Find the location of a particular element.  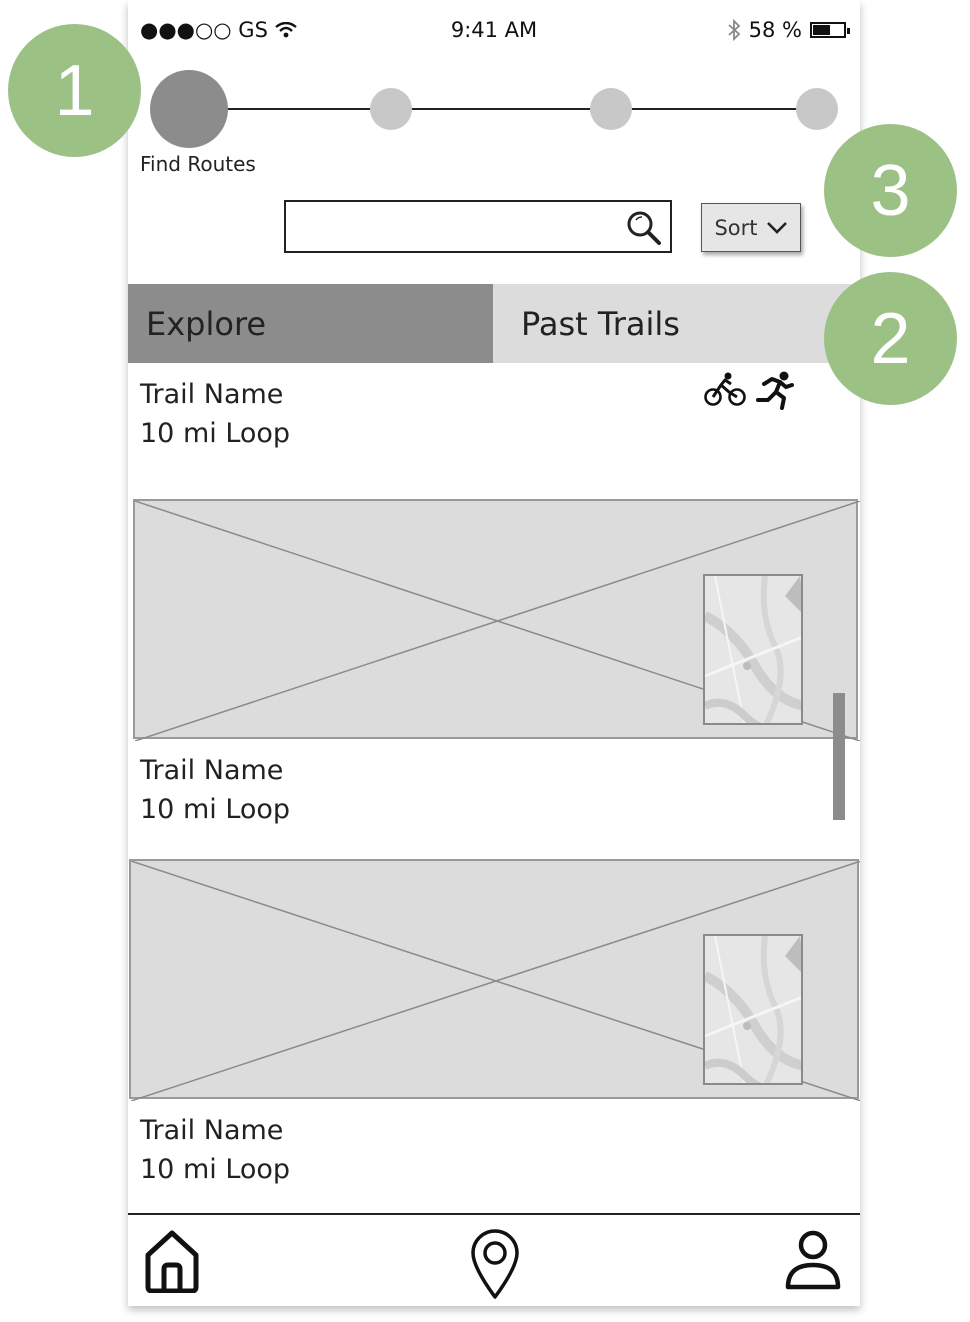

battery-percent: 58 % is located at coordinates (775, 30).